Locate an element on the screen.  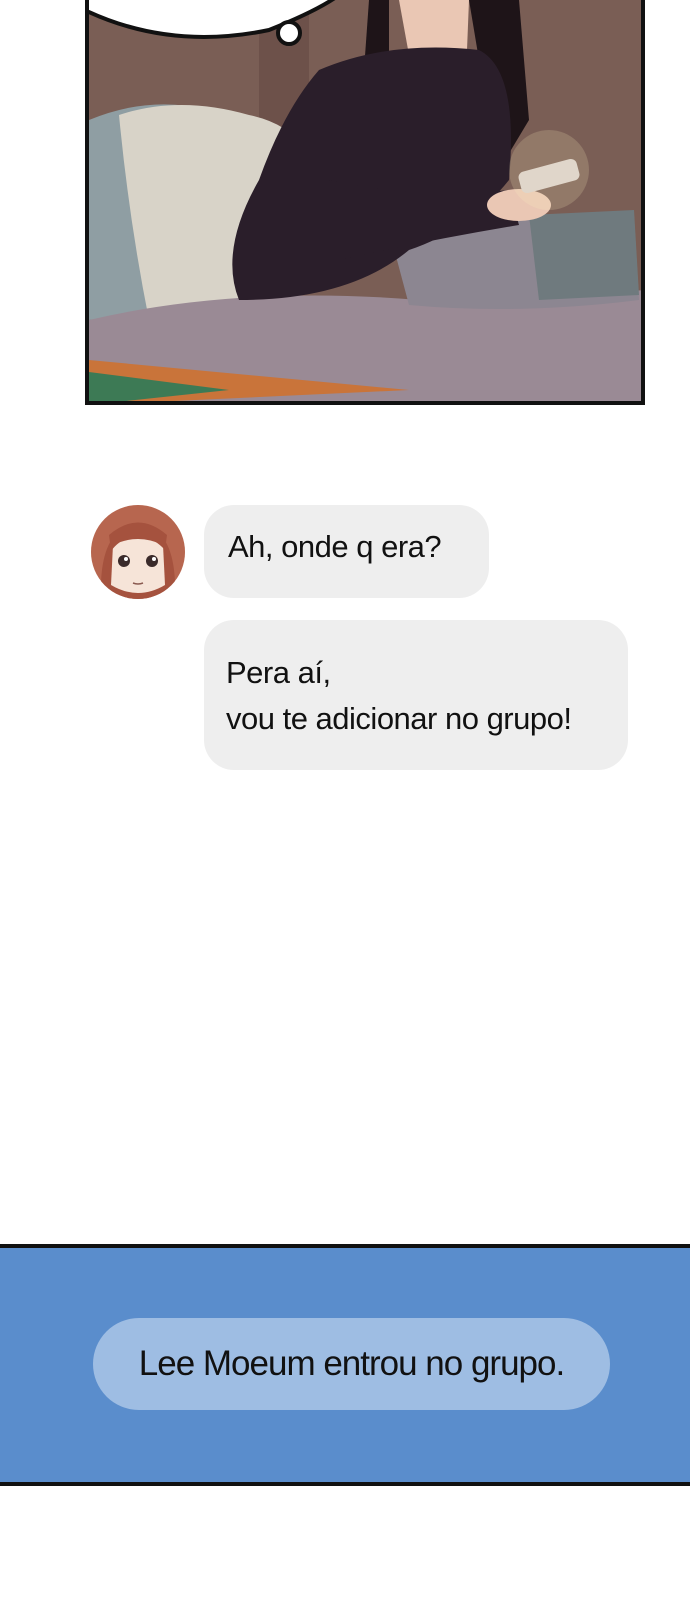
chat-bubble-2: Pera aí, vou te adicionar no grupo! is located at coordinates (416, 695).